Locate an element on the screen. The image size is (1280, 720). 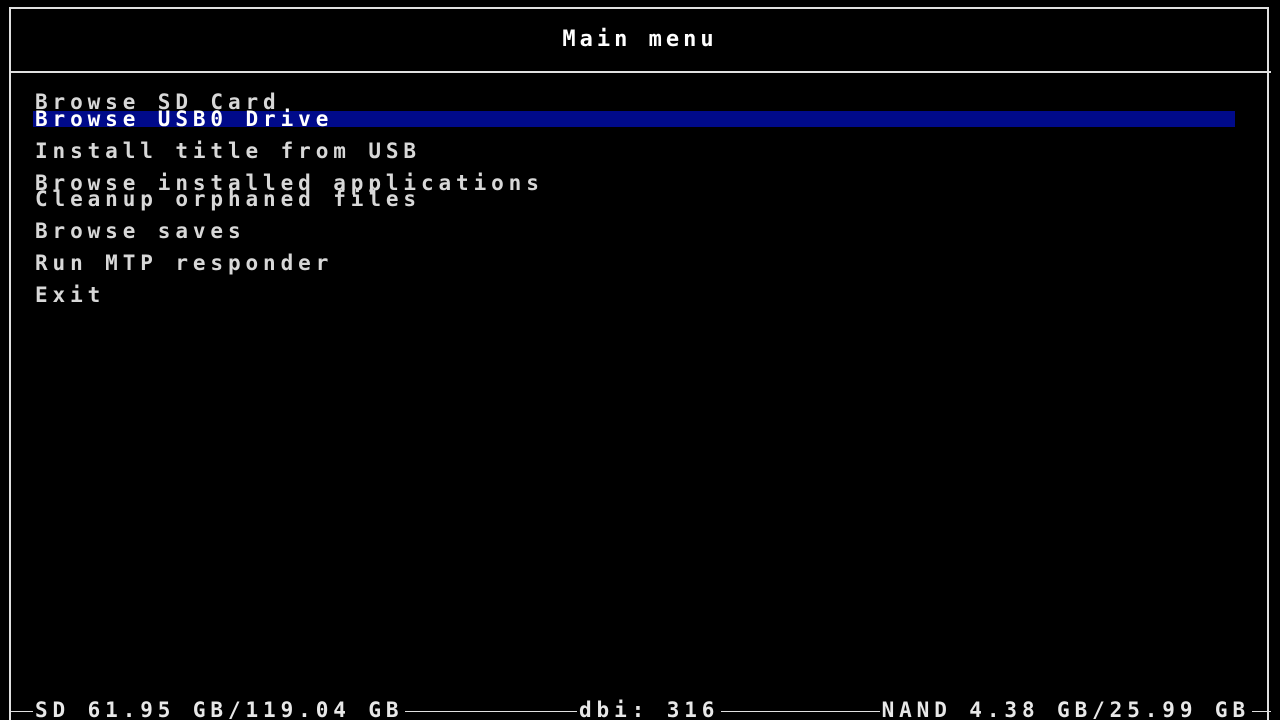
app-version-status: dbi: 316 is located at coordinates (649, 709).